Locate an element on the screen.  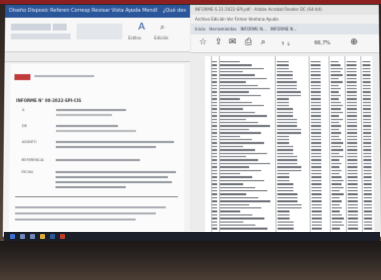
taskbar is located at coordinates (192, 236).